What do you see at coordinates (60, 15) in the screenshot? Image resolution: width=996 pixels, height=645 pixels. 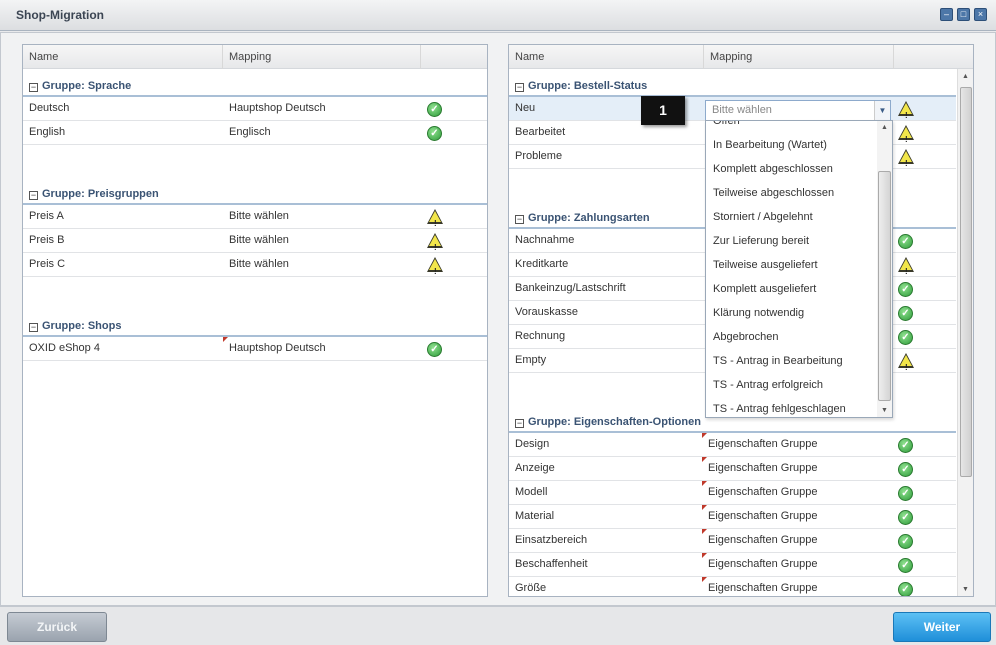 I see `window-title: Shop-Migration` at bounding box center [60, 15].